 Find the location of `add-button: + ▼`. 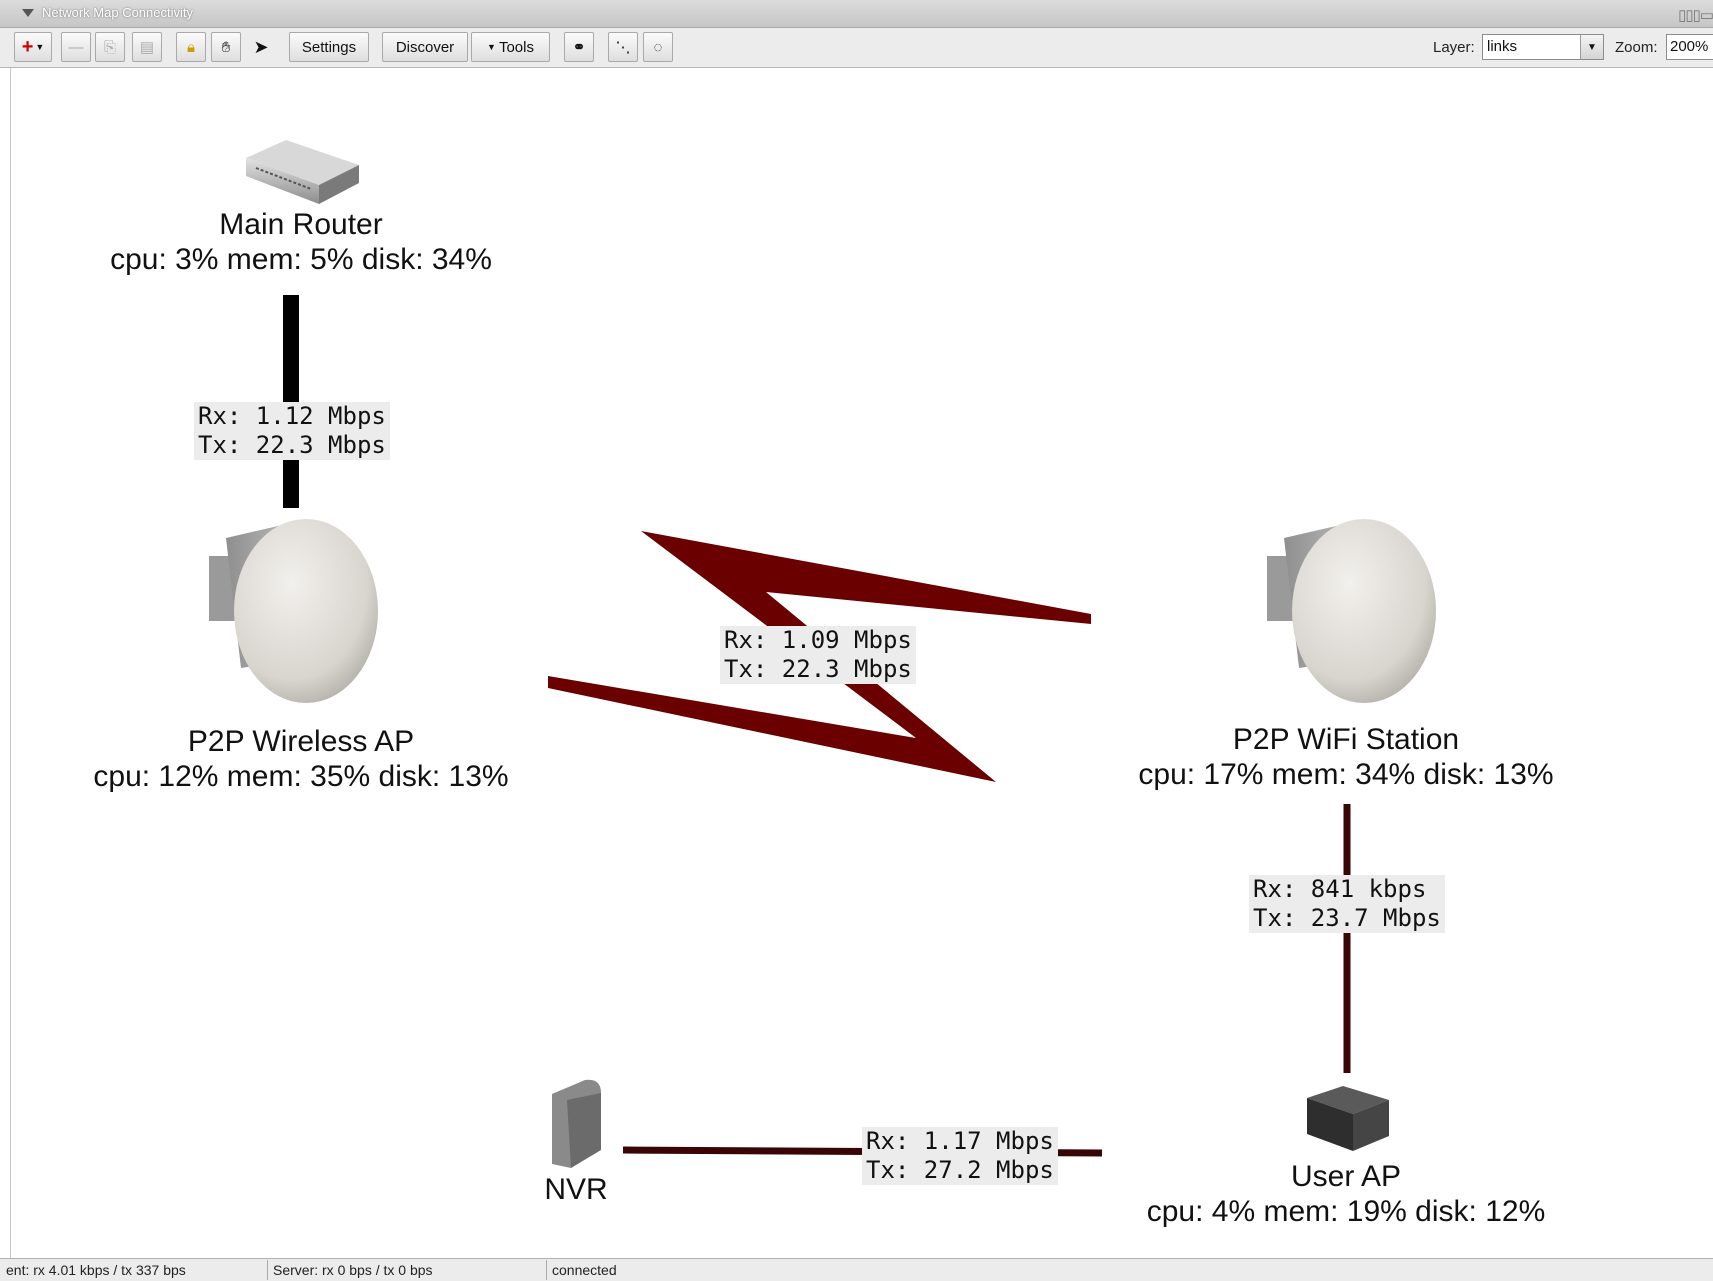

add-button: + ▼ is located at coordinates (33, 47).